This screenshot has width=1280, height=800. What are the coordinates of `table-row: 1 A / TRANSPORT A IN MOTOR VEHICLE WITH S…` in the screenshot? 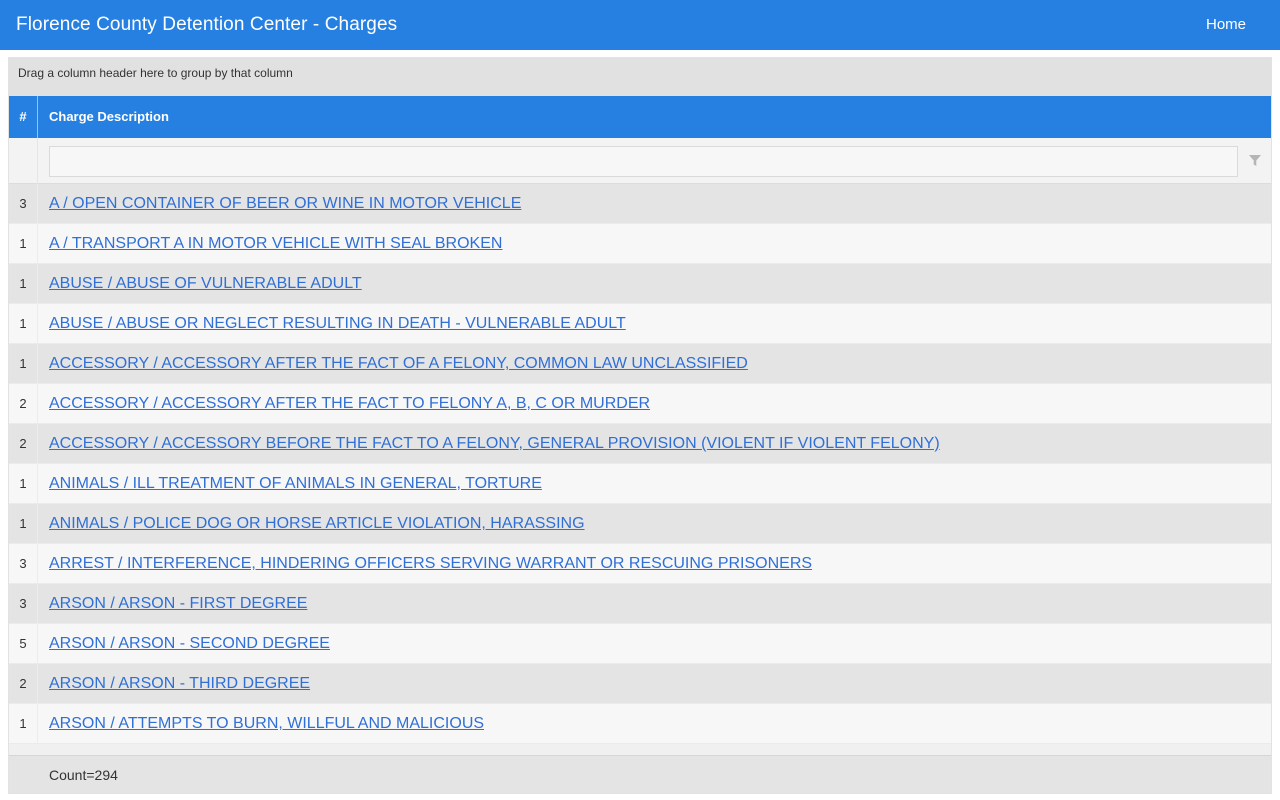 It's located at (640, 244).